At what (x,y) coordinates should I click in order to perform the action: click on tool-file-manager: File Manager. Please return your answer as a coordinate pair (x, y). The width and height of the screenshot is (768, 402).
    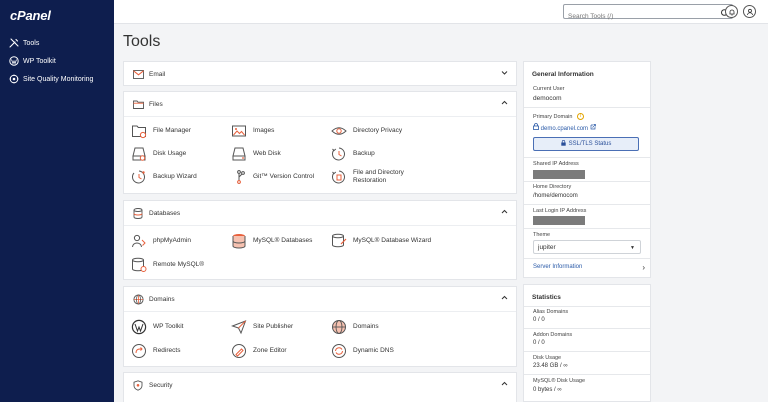
    Looking at the image, I should click on (160, 131).